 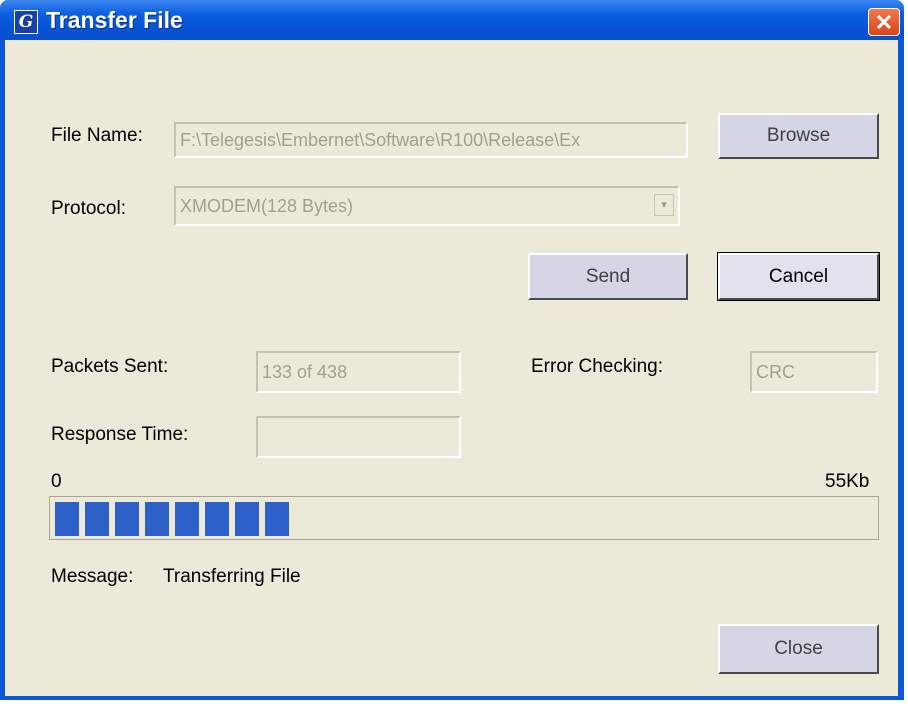 I want to click on progress-min-label: 0, so click(x=56, y=481).